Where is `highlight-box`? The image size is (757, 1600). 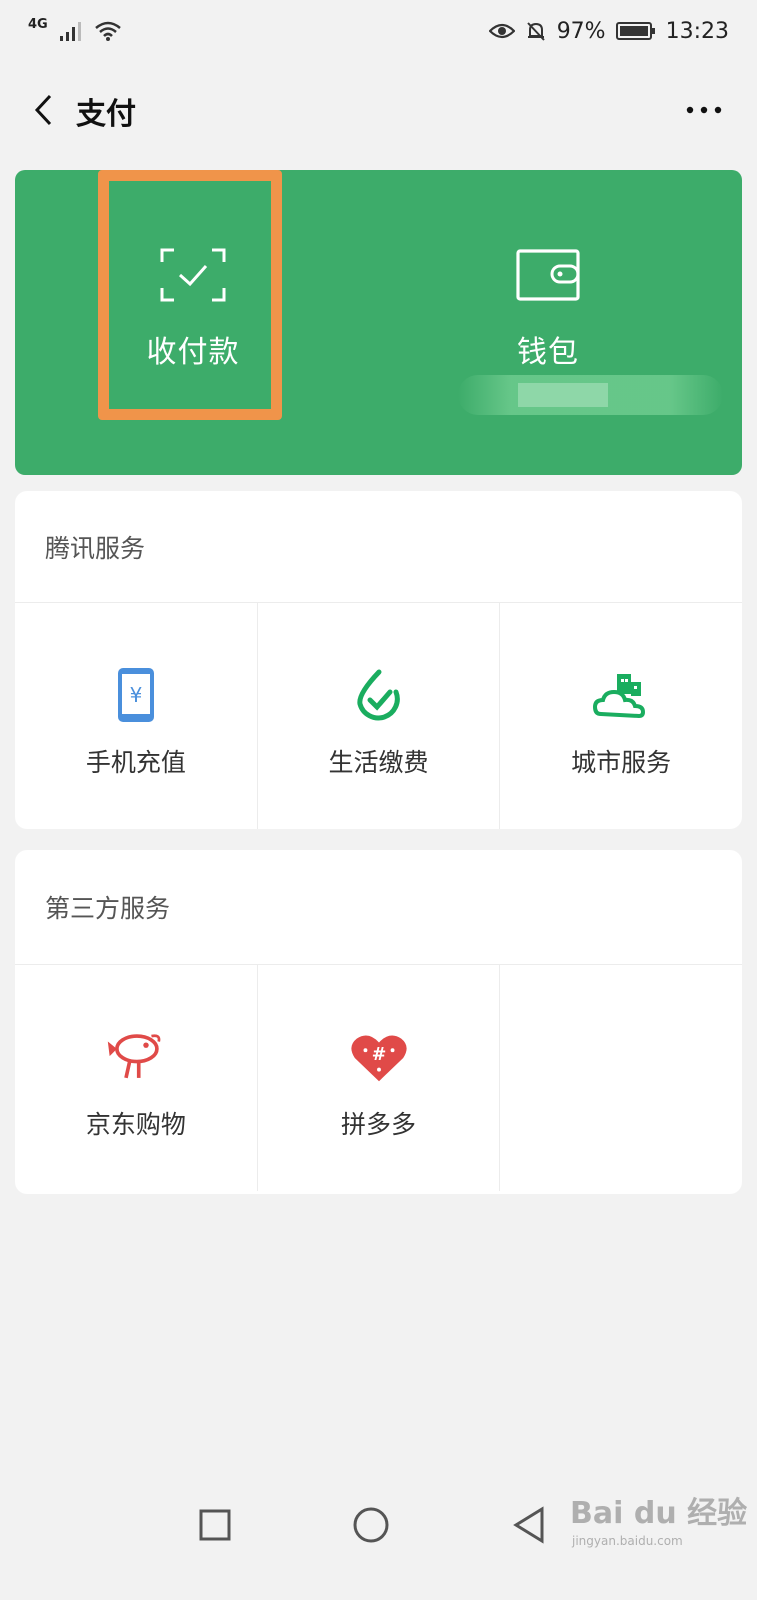 highlight-box is located at coordinates (190, 295).